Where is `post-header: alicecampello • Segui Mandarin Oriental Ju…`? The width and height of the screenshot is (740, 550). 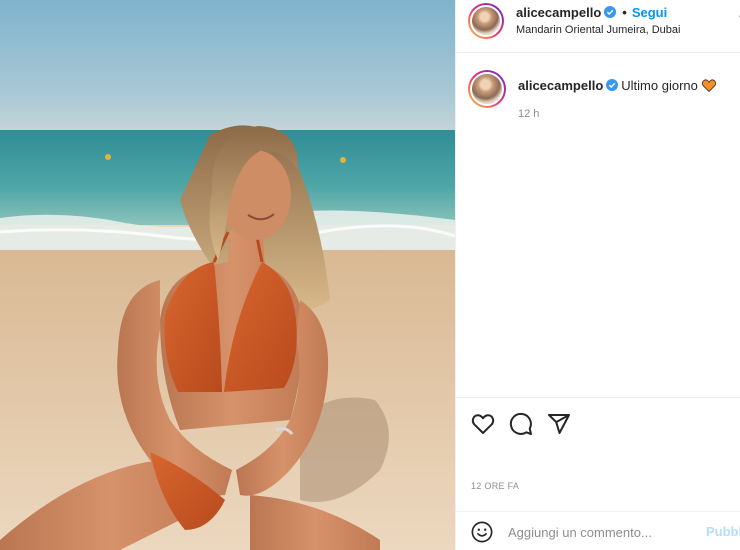
post-header: alicecampello • Segui Mandarin Oriental Ju… is located at coordinates (598, 26).